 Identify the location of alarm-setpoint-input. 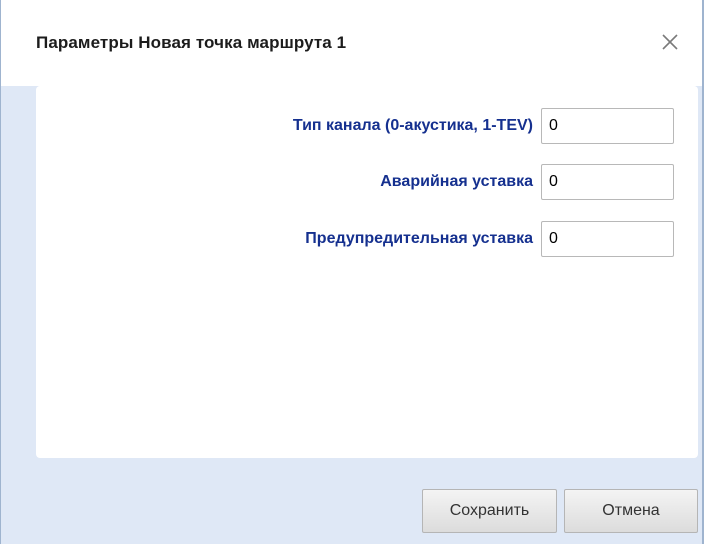
(607, 182).